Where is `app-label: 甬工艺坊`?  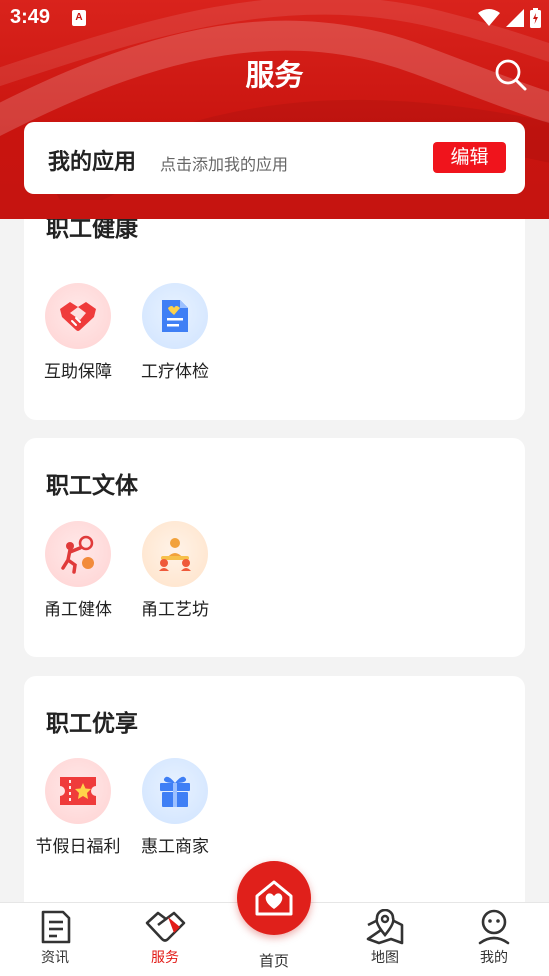 app-label: 甬工艺坊 is located at coordinates (175, 610).